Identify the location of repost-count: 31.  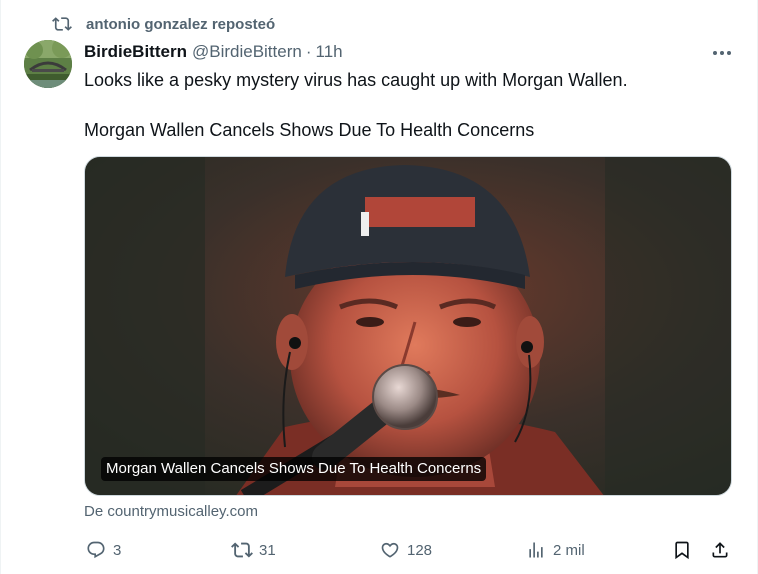
(267, 550).